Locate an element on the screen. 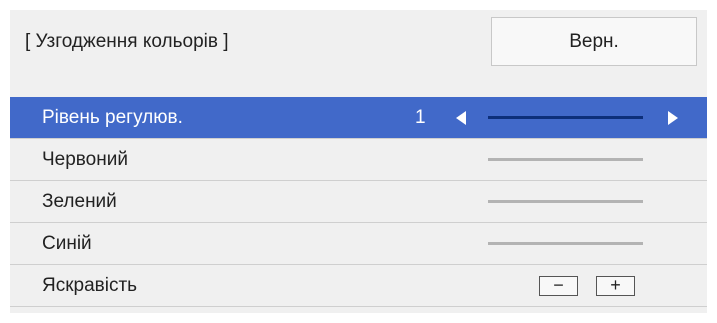 The width and height of the screenshot is (717, 323). row-divider is located at coordinates (358, 306).